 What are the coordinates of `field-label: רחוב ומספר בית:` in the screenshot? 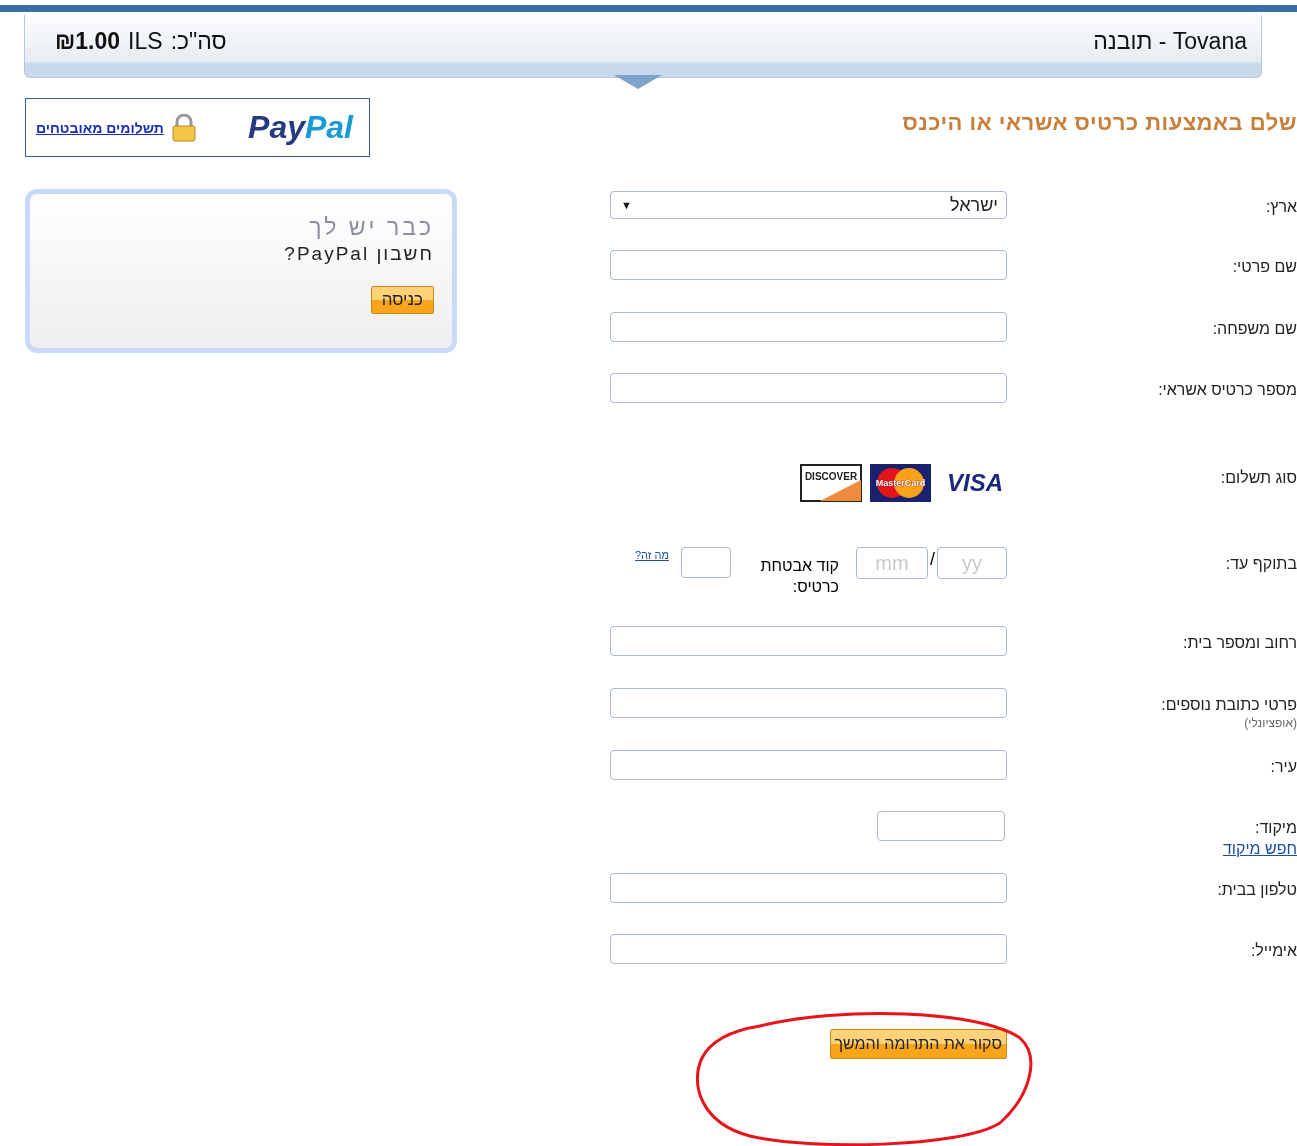 It's located at (1240, 643).